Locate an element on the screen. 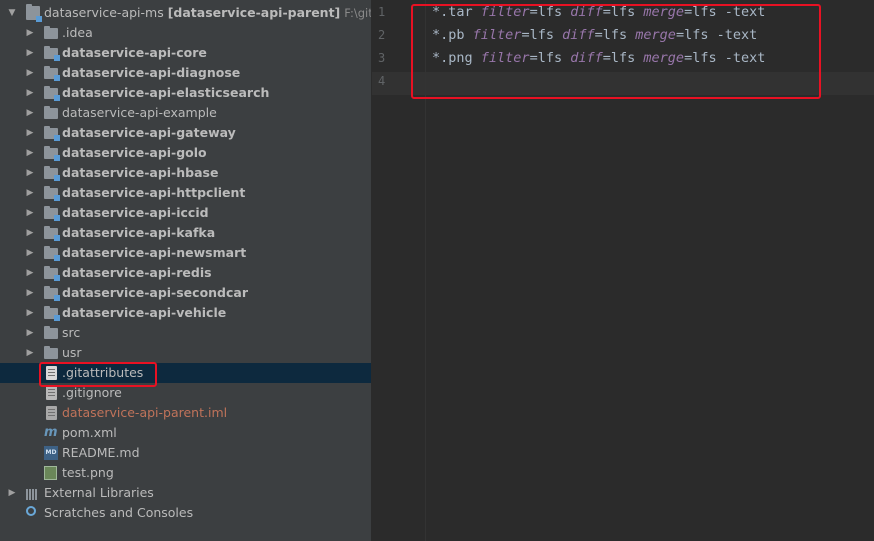 The image size is (874, 541). tree-item: ▶ dataservice-api-core is located at coordinates (185, 53).